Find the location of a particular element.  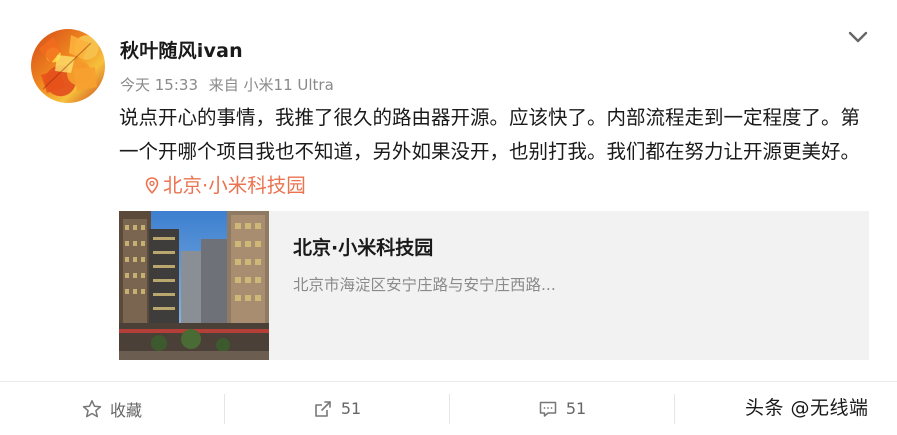

avatar is located at coordinates (68, 66).